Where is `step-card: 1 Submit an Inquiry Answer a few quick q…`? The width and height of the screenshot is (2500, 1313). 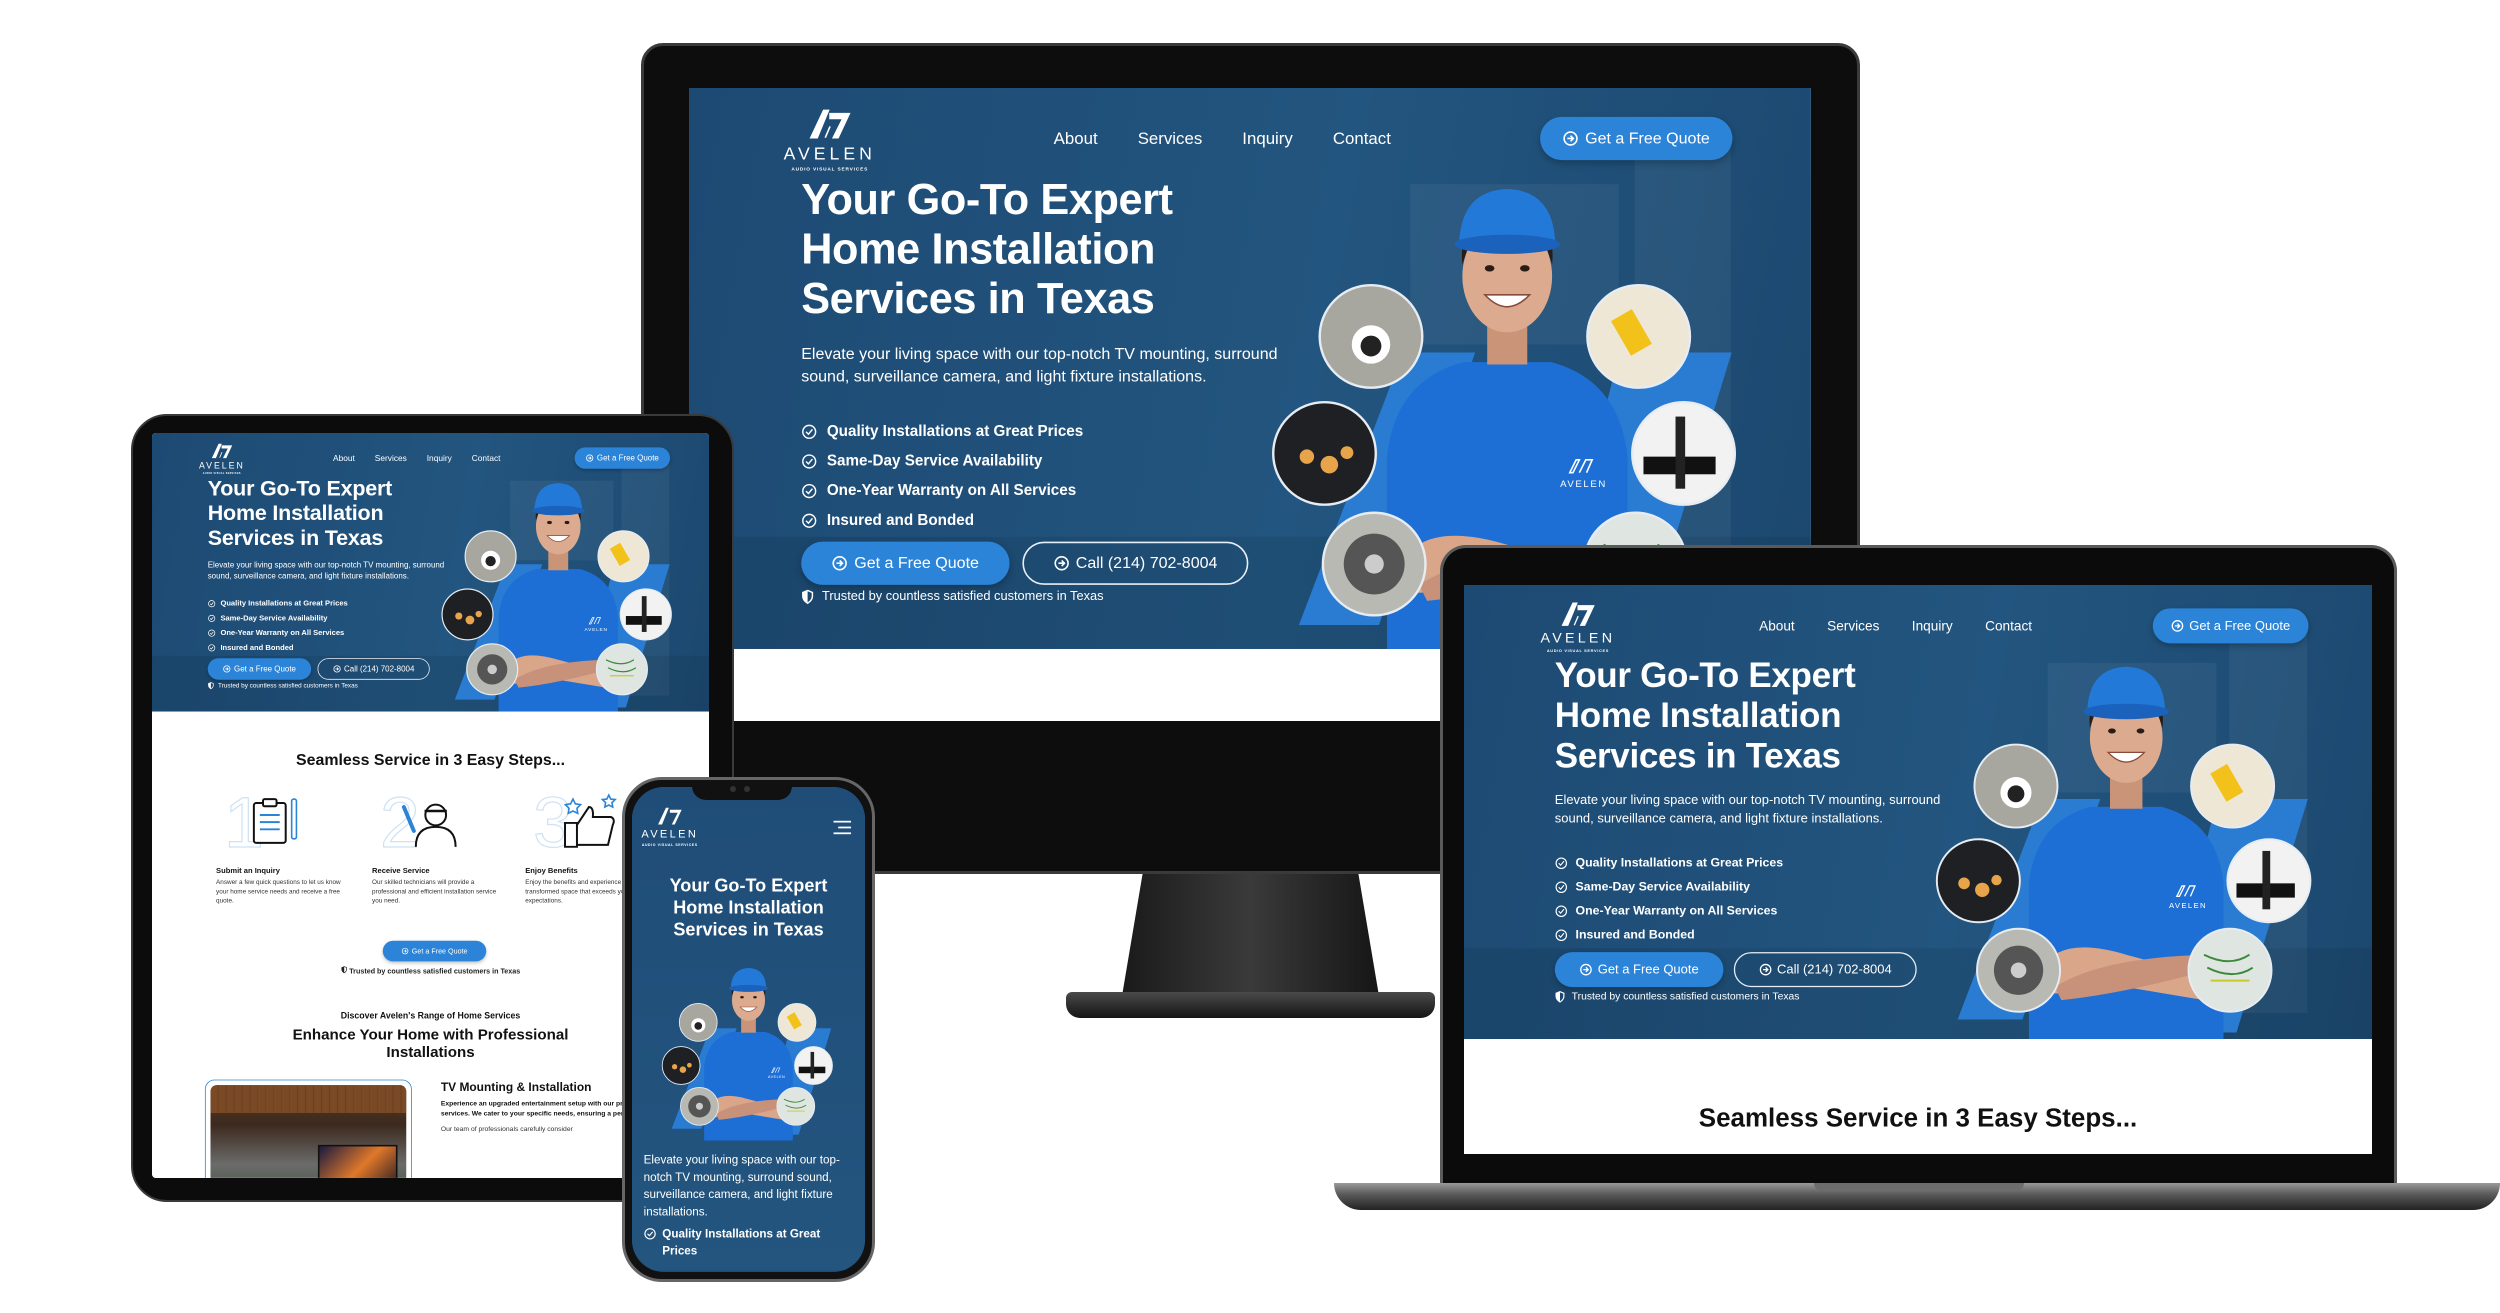
step-card: 1 Submit an Inquiry Answer a few quick q… is located at coordinates (281, 843).